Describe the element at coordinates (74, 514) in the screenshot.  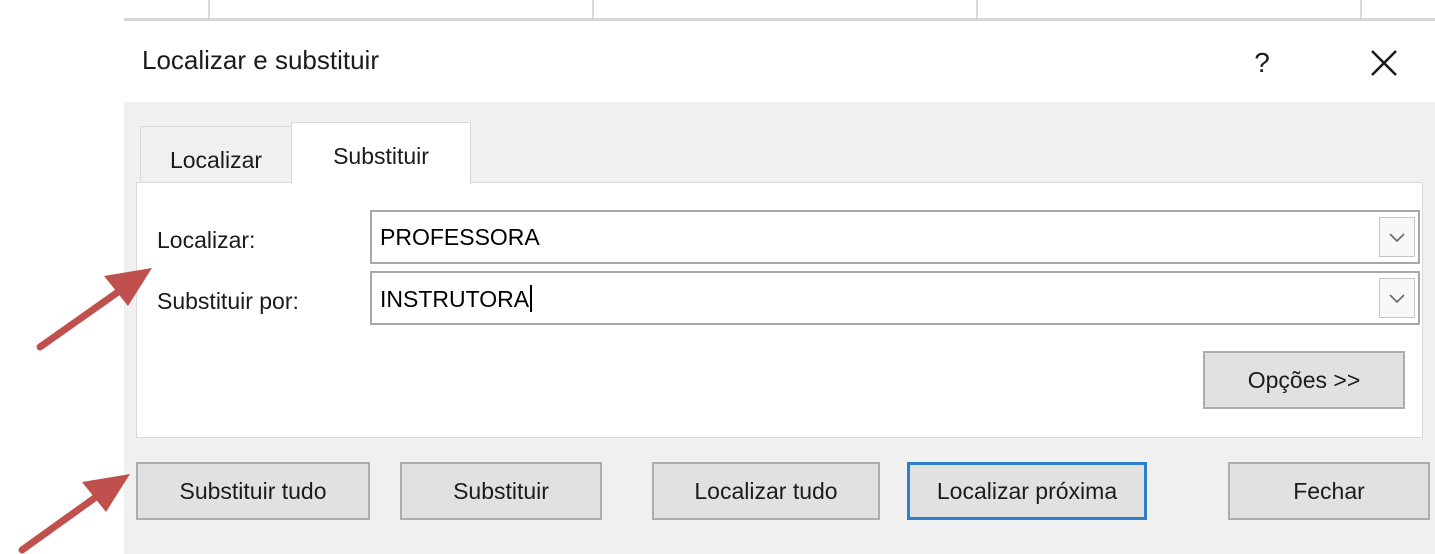
I see `arrow-to-replace-all-button` at that location.